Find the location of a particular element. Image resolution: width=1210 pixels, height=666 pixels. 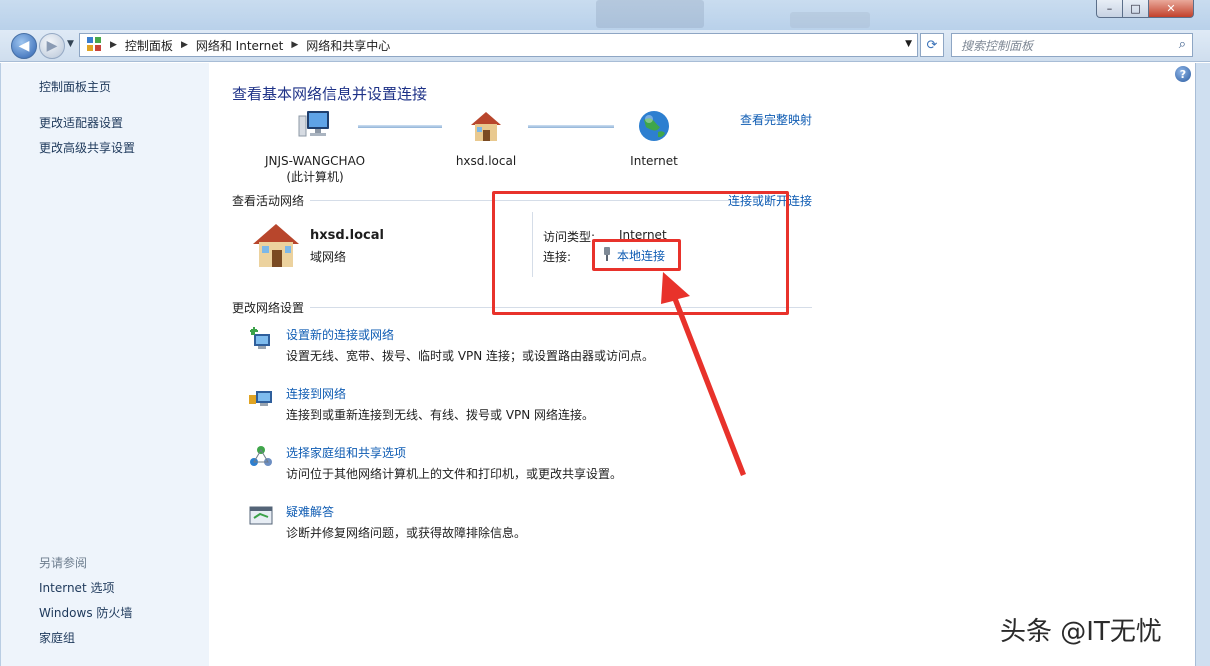

annotation-arrow is located at coordinates (703, 374).